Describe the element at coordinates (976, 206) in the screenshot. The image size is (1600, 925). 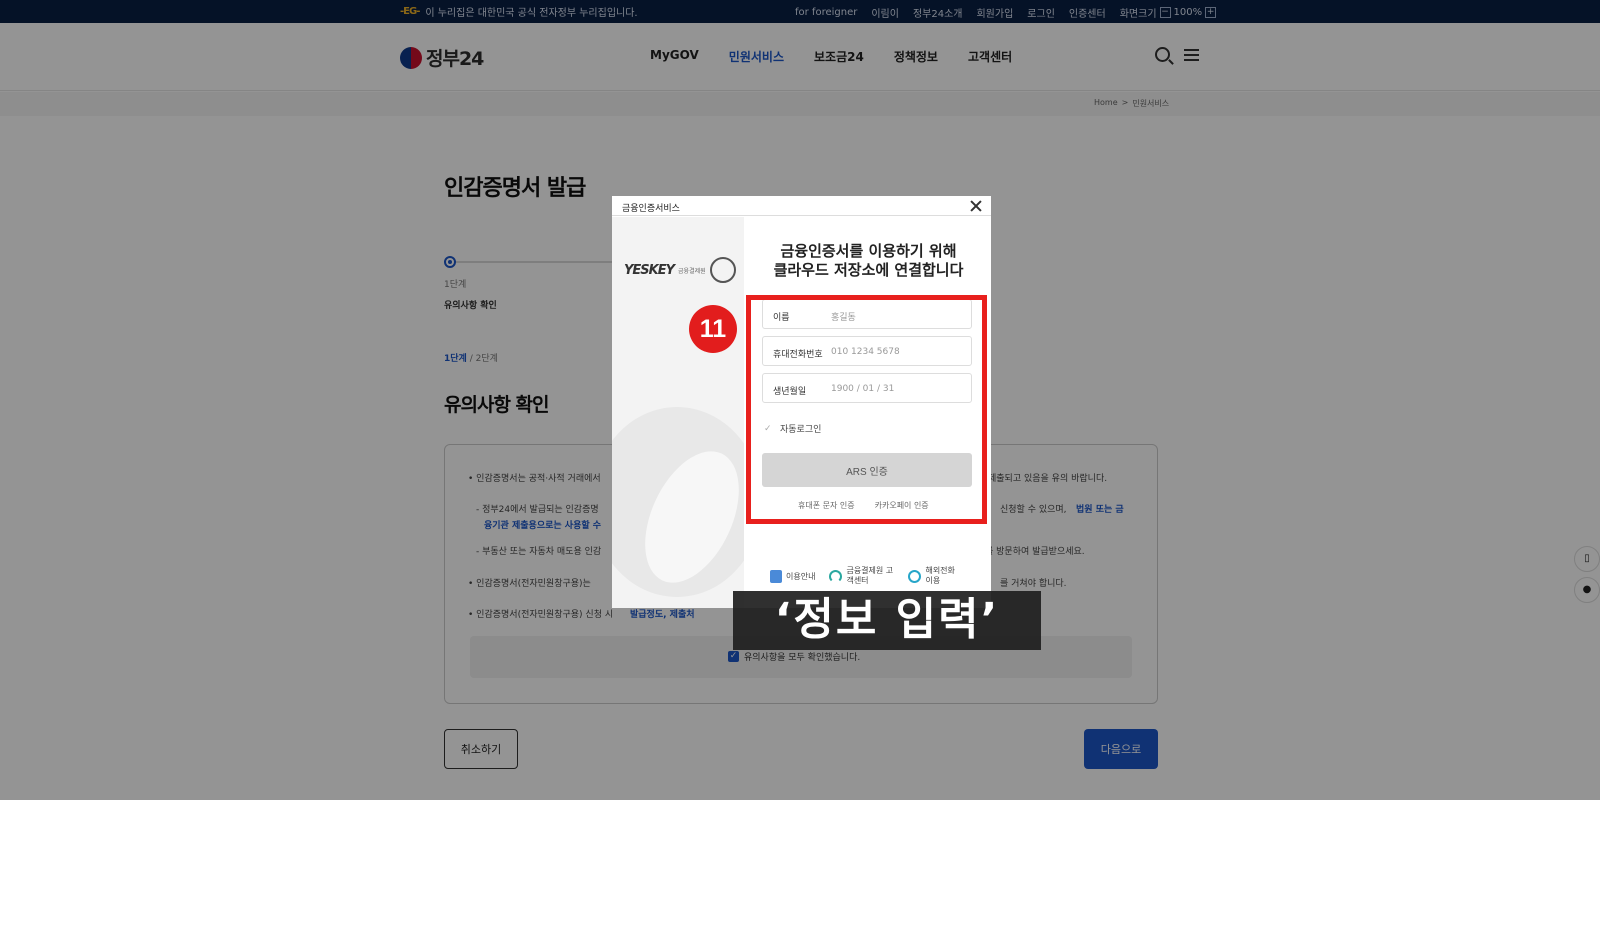
I see `close-icon` at that location.